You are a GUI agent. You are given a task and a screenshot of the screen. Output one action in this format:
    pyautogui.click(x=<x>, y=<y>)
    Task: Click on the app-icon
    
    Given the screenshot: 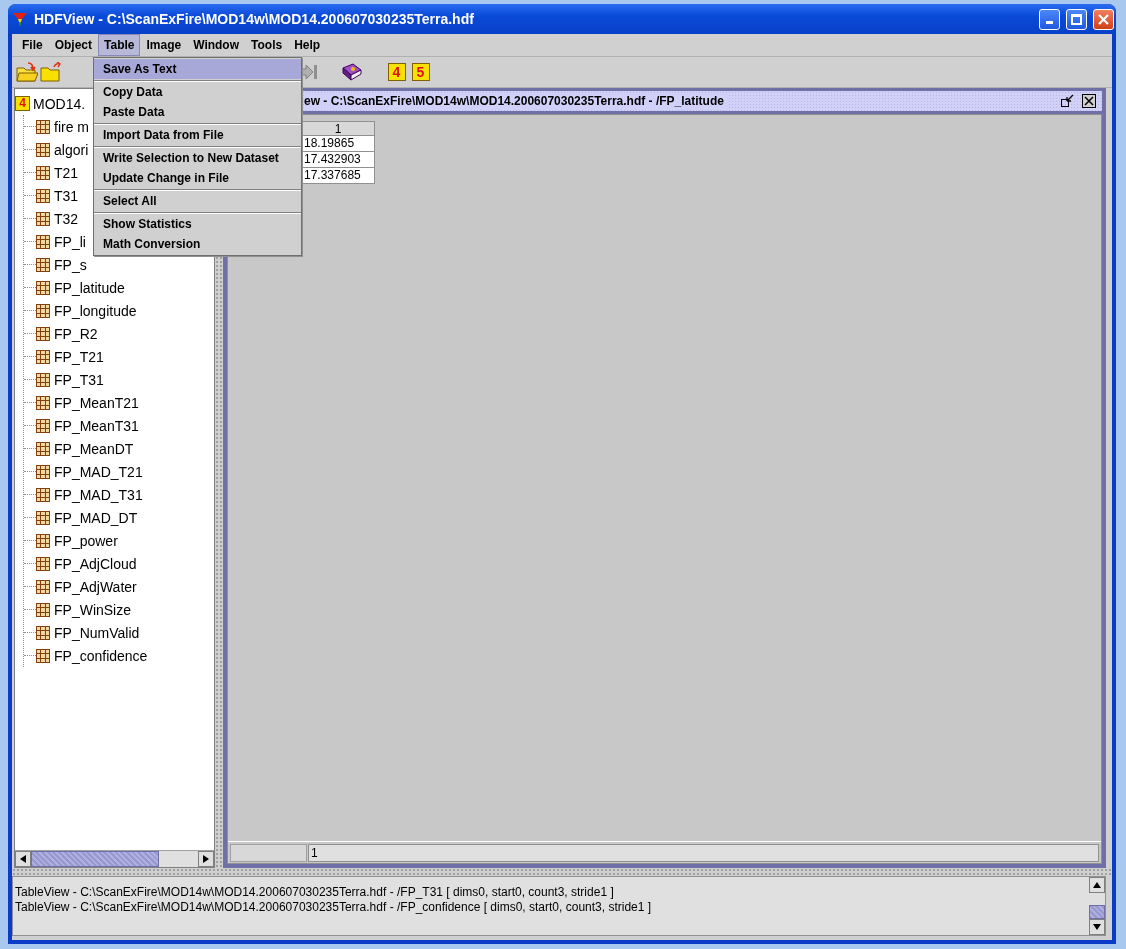 What is the action you would take?
    pyautogui.click(x=20, y=19)
    